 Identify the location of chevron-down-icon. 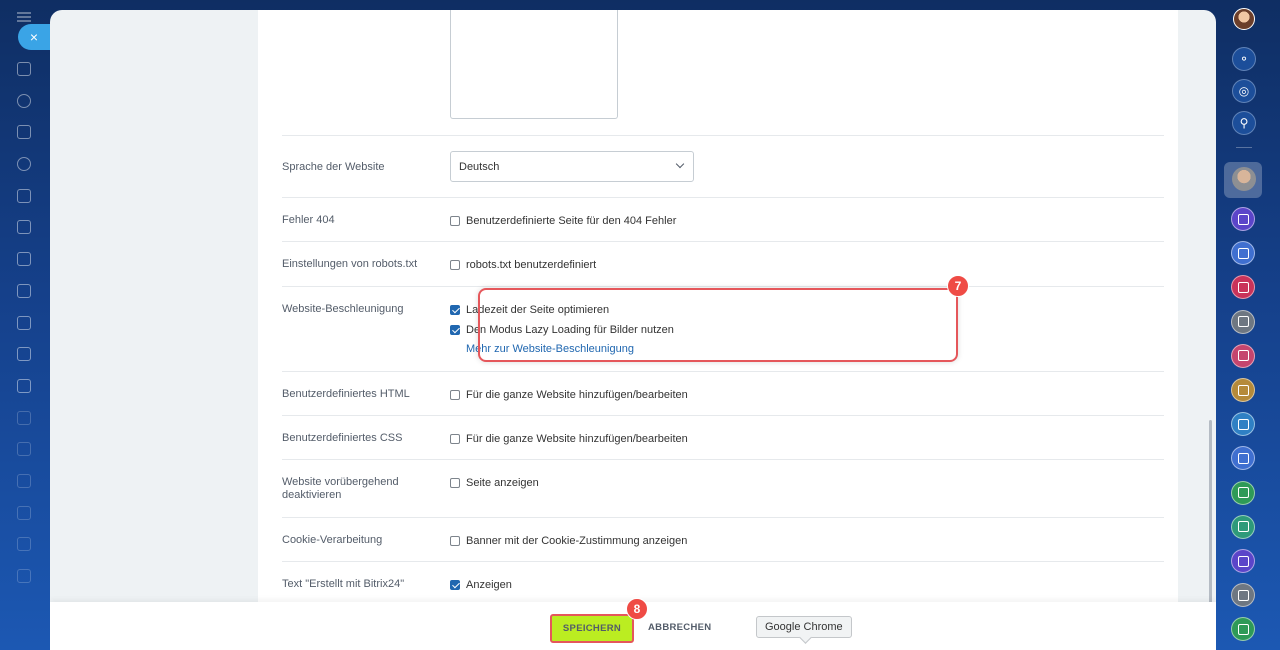
(680, 164).